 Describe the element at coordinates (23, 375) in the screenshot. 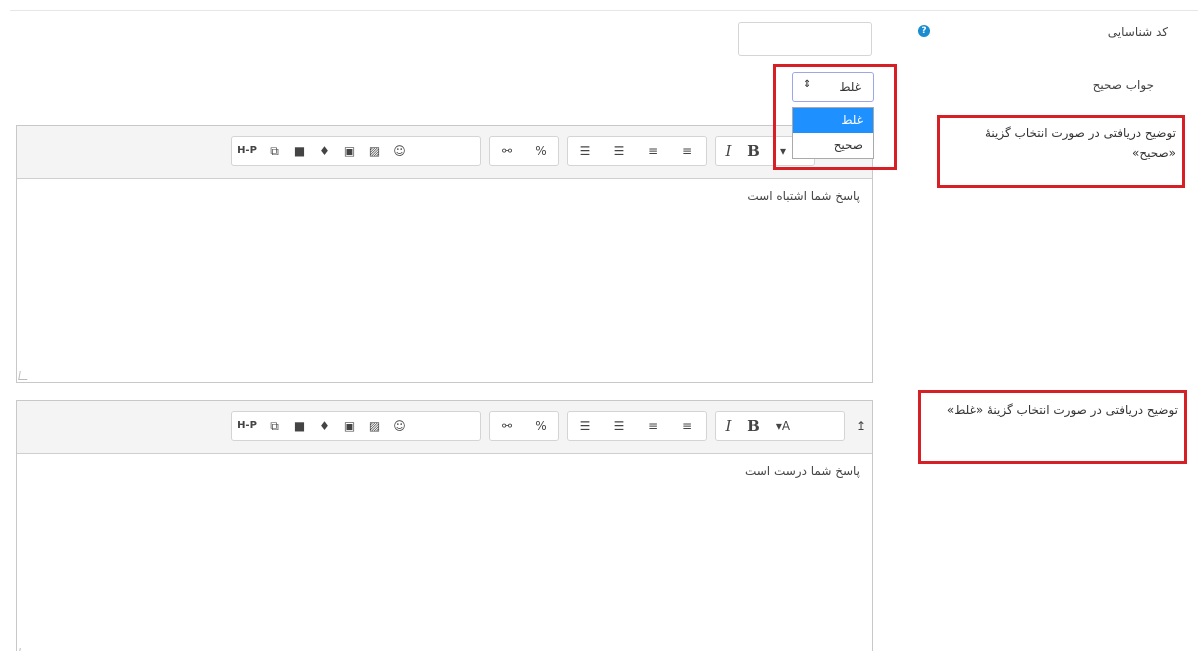

I see `resize-handle-icon` at that location.